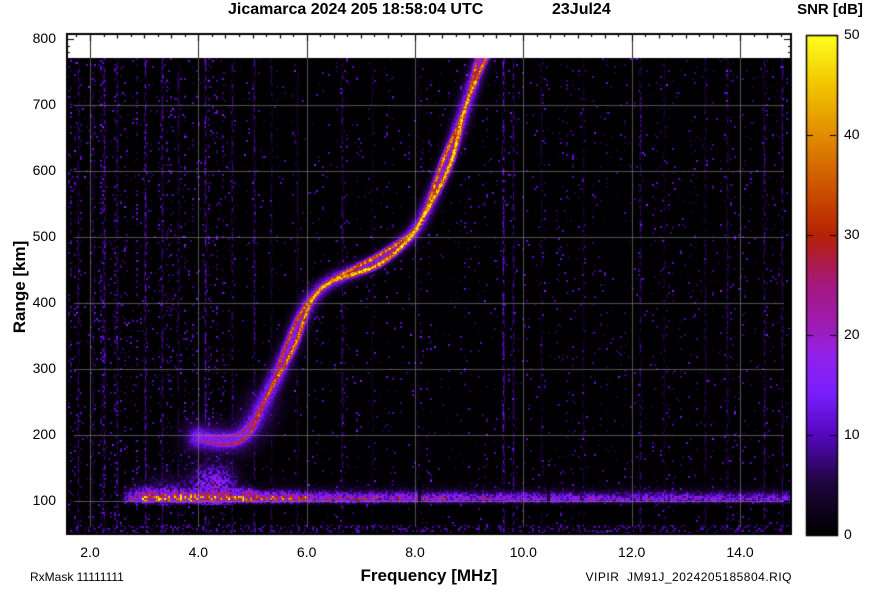  I want to click on y-tick-label: 400, so click(44, 302).